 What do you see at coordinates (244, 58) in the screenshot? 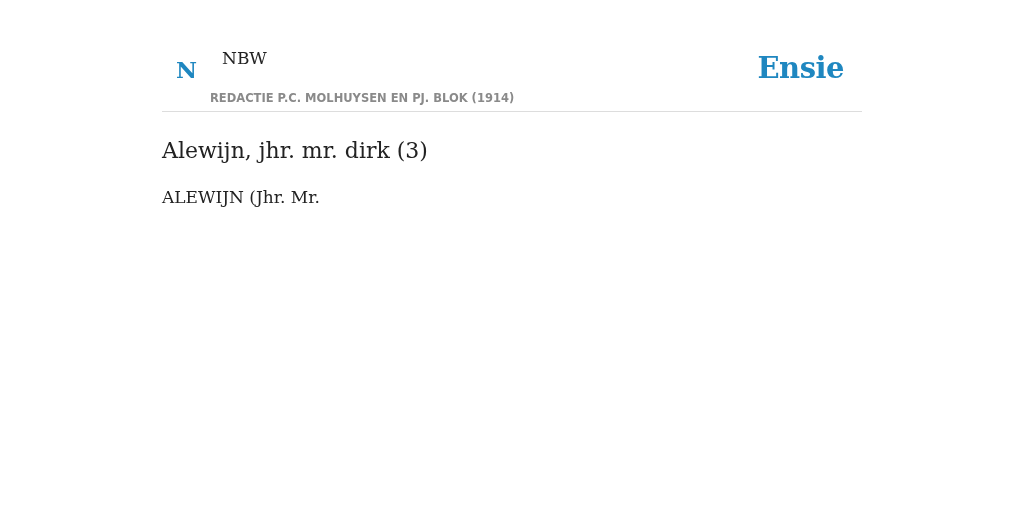
I see `source-title: NBW` at bounding box center [244, 58].